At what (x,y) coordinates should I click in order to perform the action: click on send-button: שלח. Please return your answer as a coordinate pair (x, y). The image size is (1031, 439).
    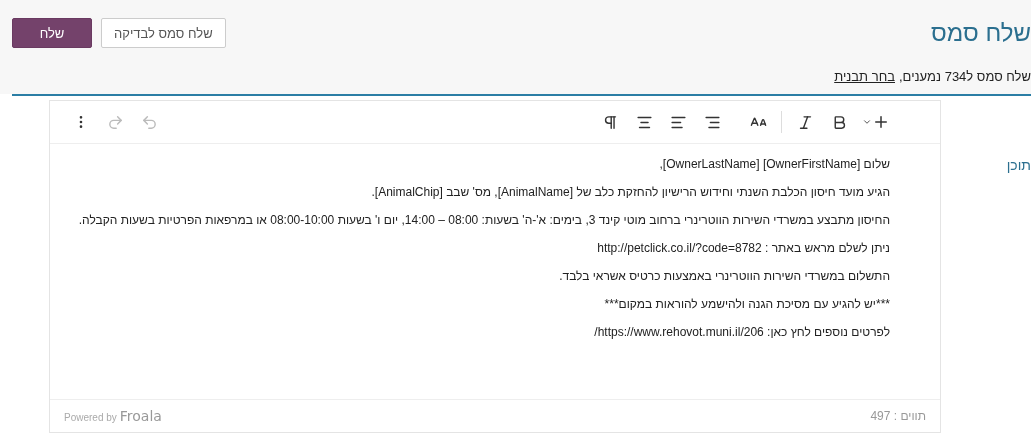
    Looking at the image, I should click on (52, 33).